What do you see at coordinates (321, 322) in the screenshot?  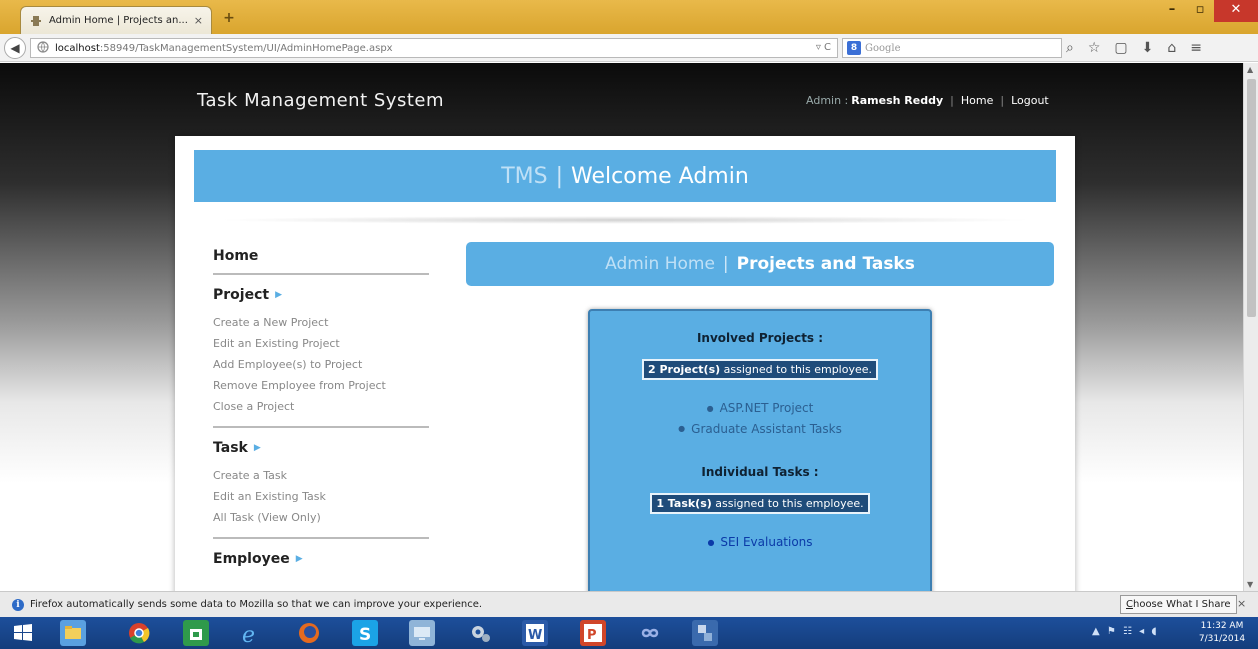 I see `sidebar-link: Create a New Project` at bounding box center [321, 322].